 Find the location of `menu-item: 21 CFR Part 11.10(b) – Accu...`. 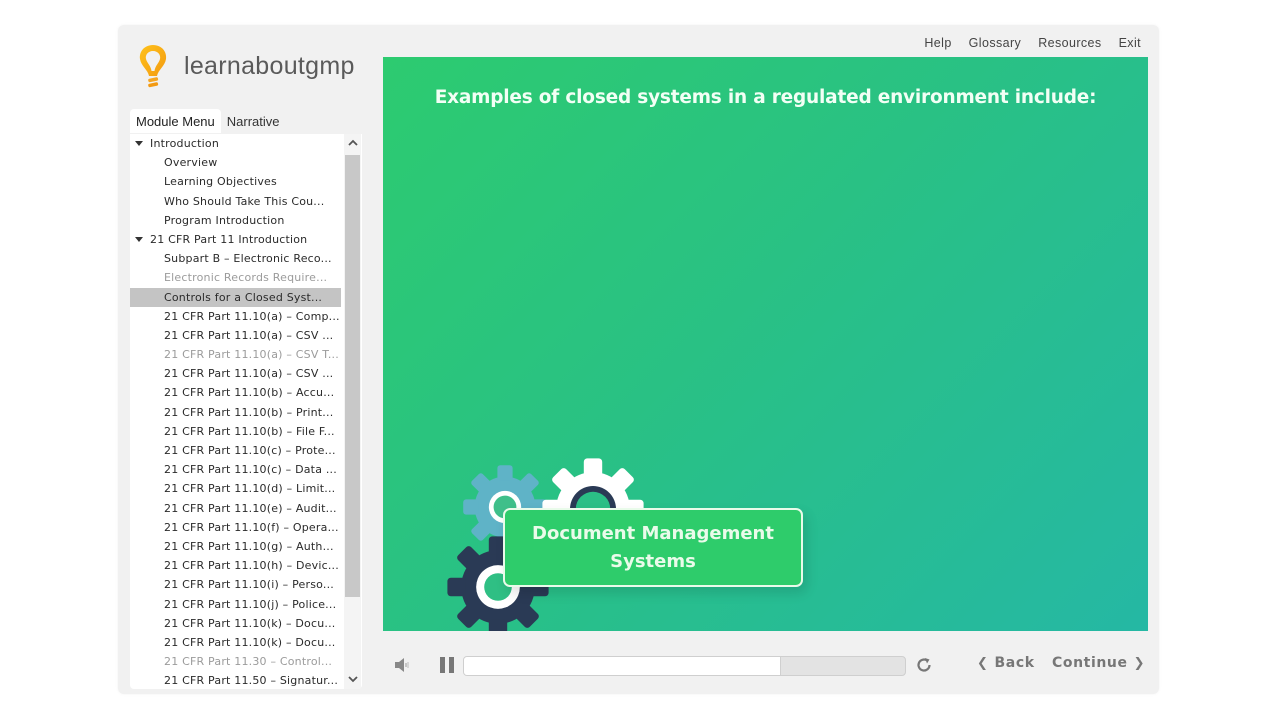

menu-item: 21 CFR Part 11.10(b) – Accu... is located at coordinates (235, 392).